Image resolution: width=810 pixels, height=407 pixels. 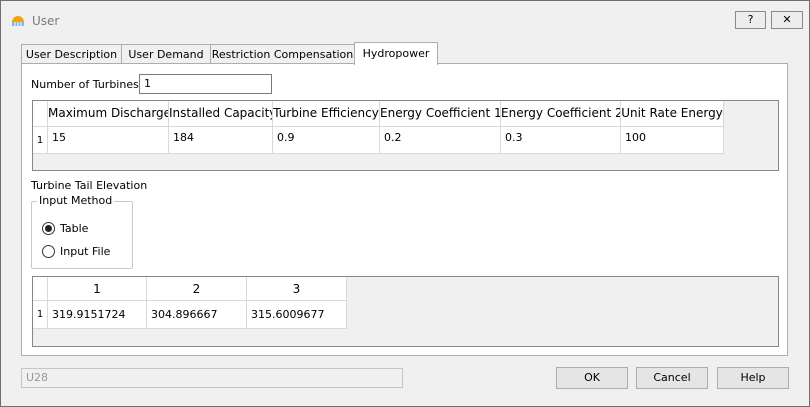 What do you see at coordinates (97, 315) in the screenshot?
I see `tail-elevation-cell-1: 319.9151724` at bounding box center [97, 315].